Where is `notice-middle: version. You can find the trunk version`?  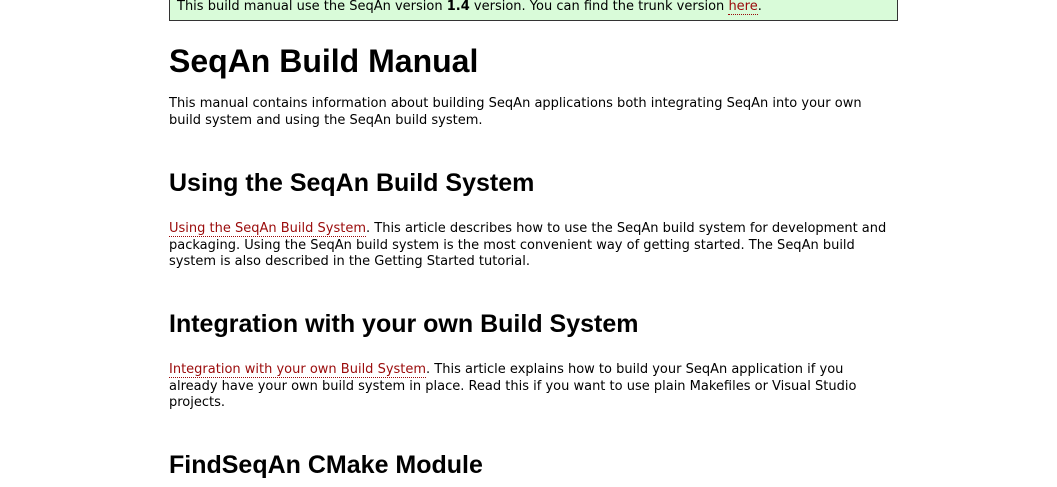
notice-middle: version. You can find the trunk version is located at coordinates (599, 7).